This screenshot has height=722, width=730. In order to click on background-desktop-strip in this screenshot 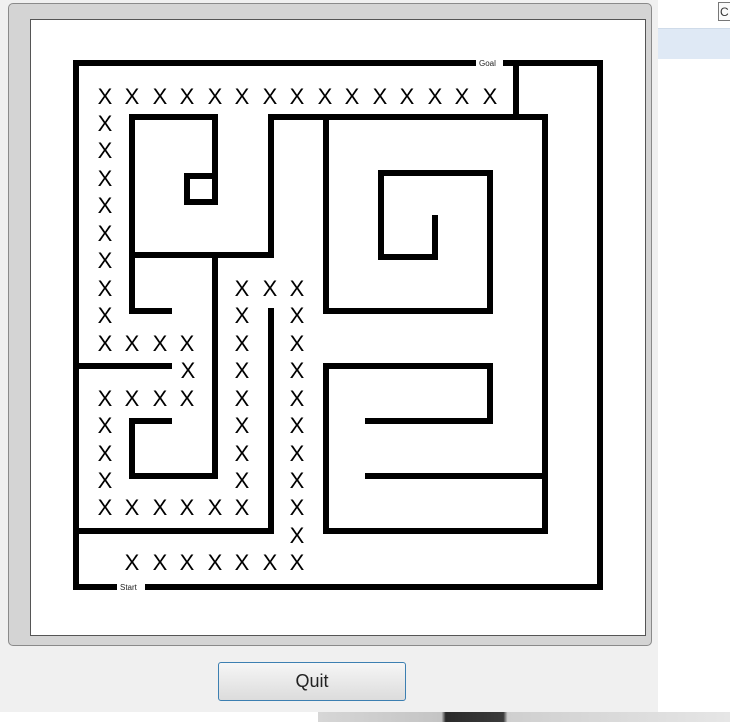, I will do `click(524, 717)`.